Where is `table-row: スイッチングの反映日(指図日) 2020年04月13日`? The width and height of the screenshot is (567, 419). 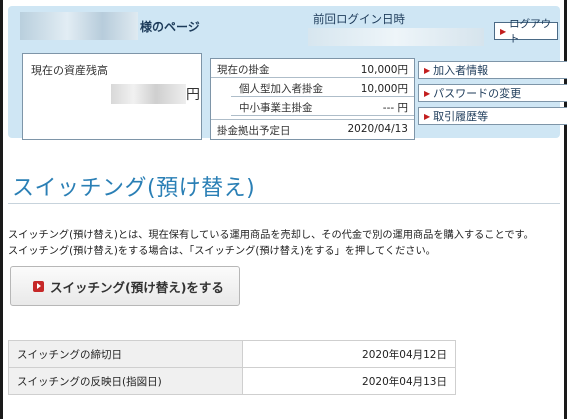 table-row: スイッチングの反映日(指図日) 2020年04月13日 is located at coordinates (232, 381).